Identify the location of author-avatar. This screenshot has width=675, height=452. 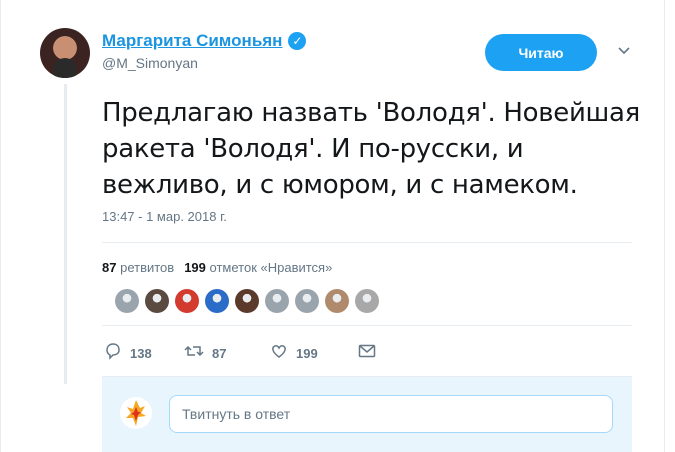
(65, 53).